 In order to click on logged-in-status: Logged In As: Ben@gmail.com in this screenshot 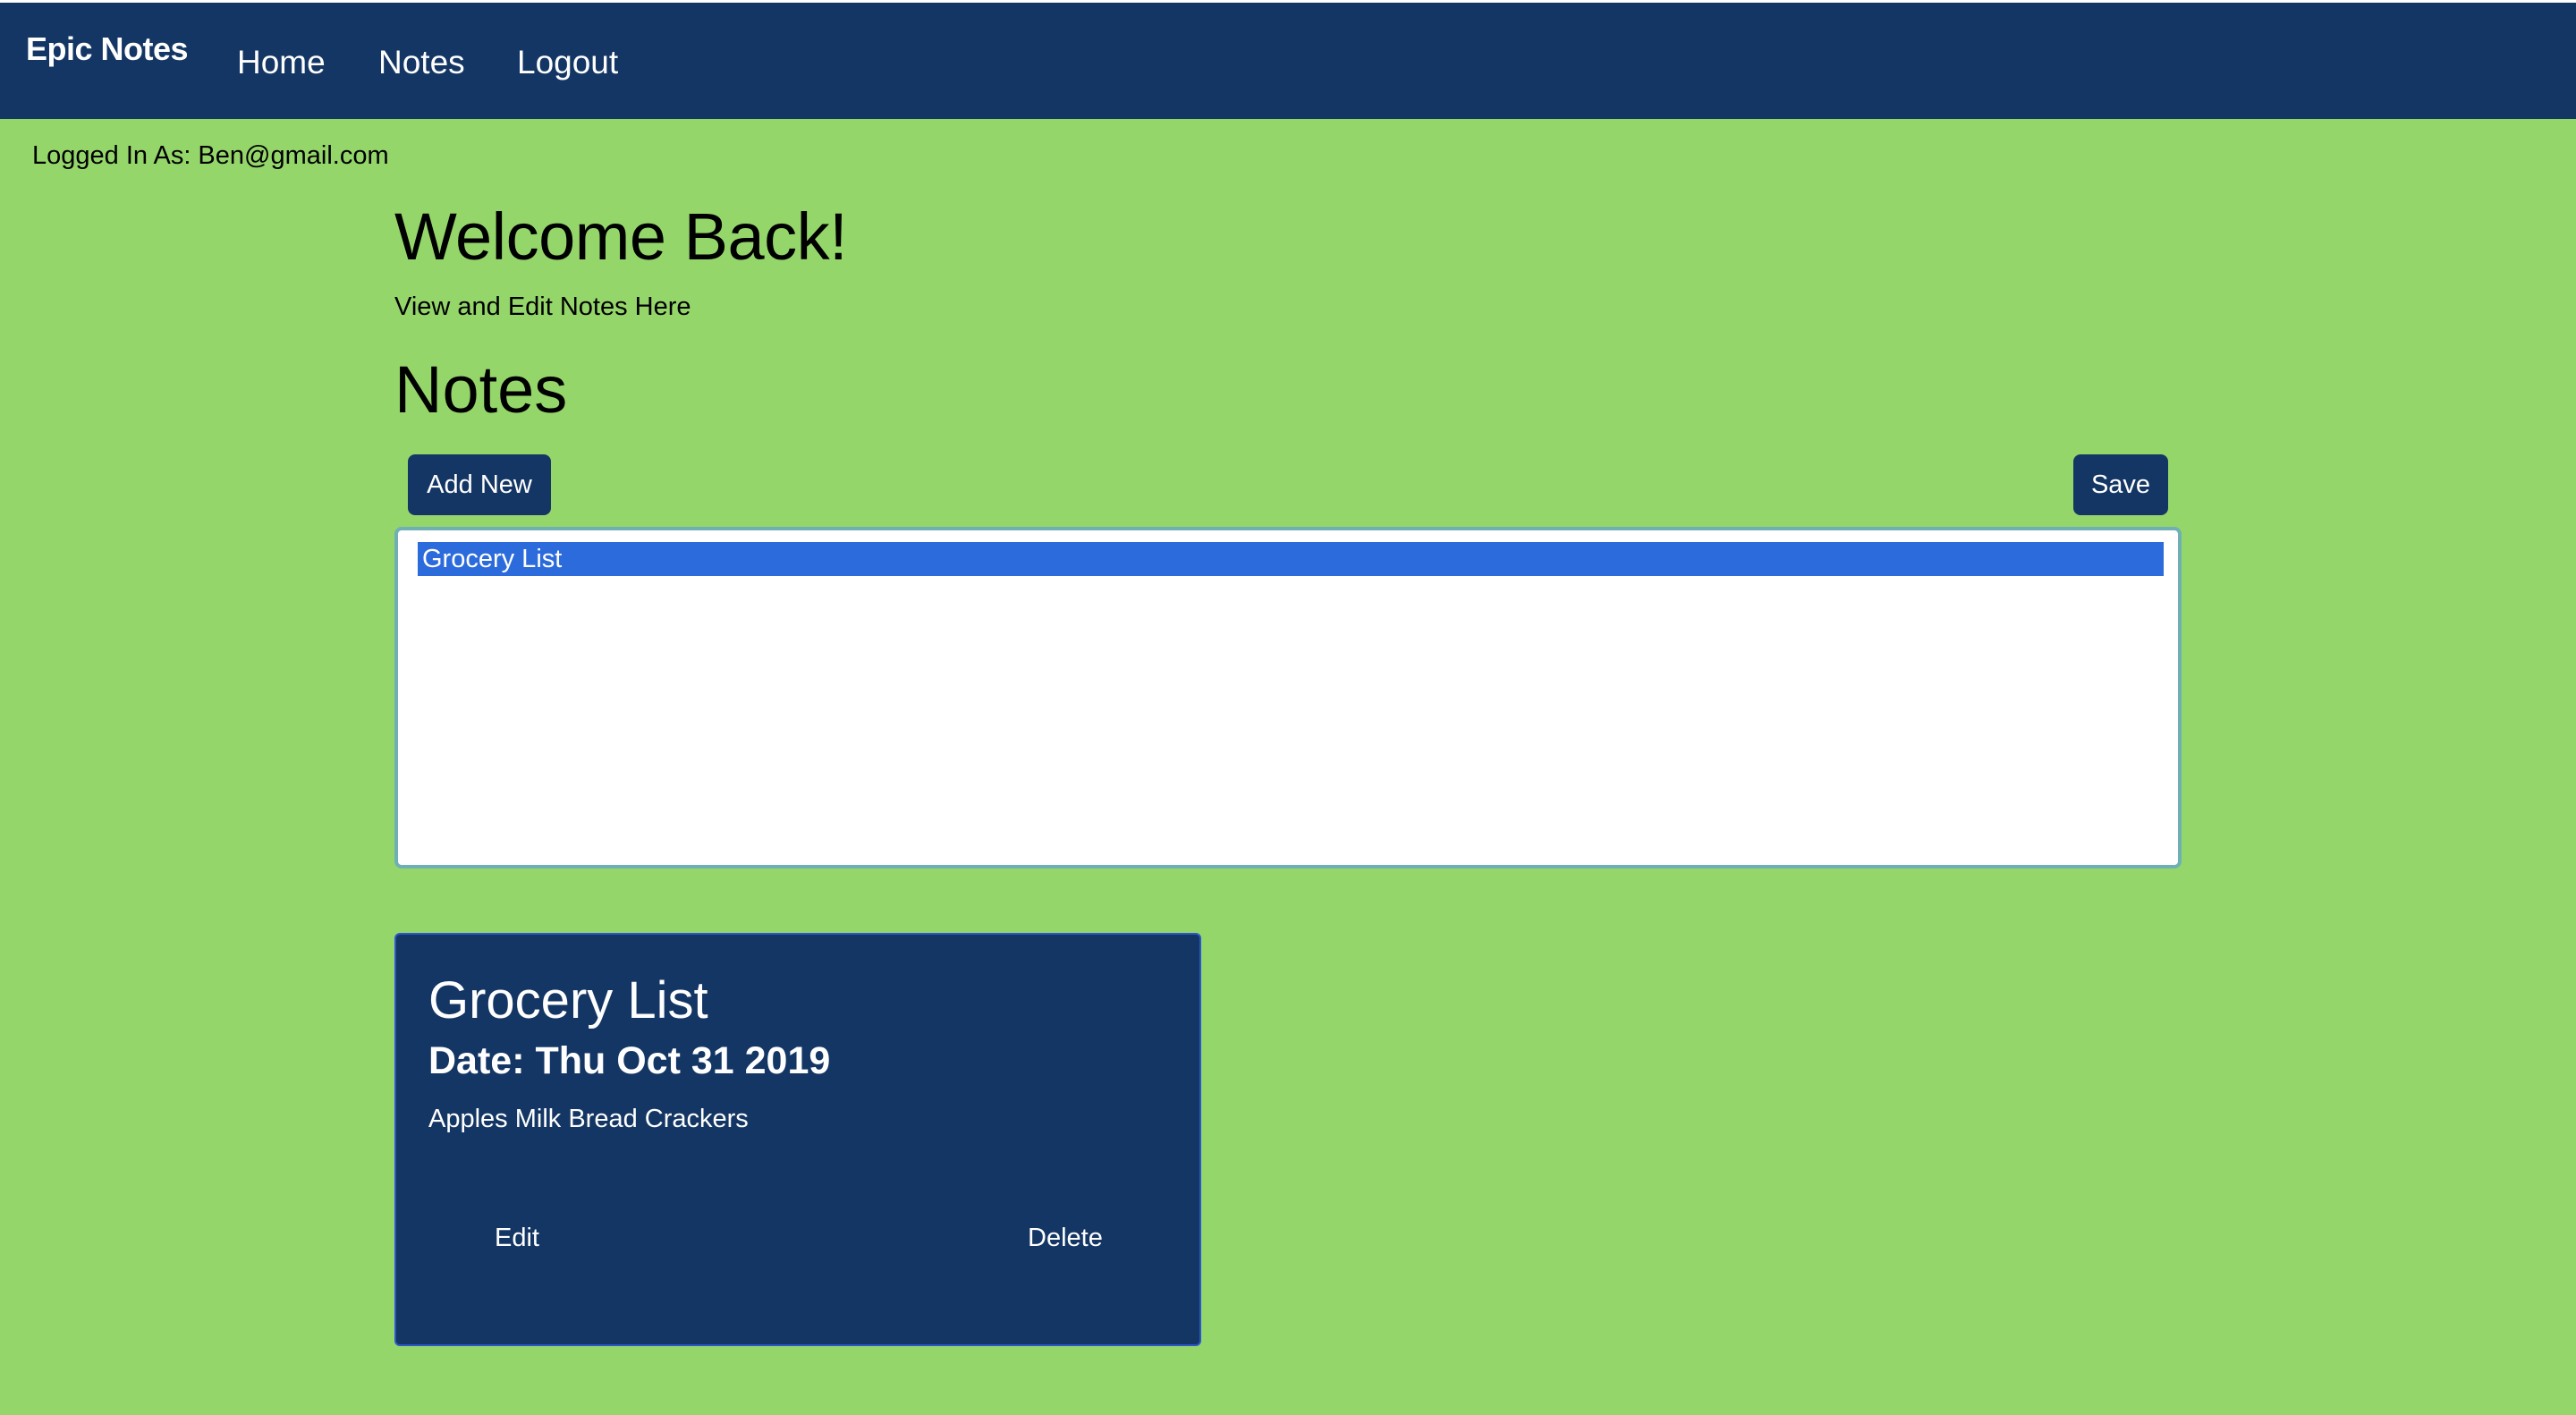, I will do `click(210, 155)`.